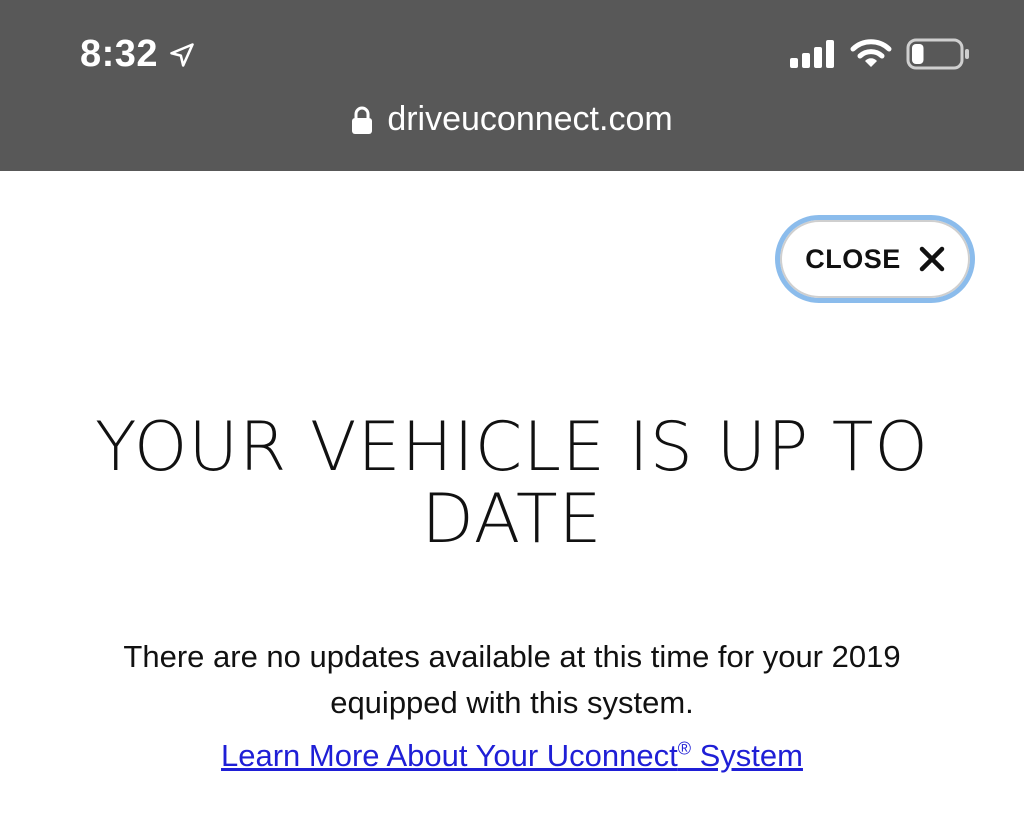 This screenshot has height=818, width=1024. I want to click on location-arrow-icon, so click(182, 54).